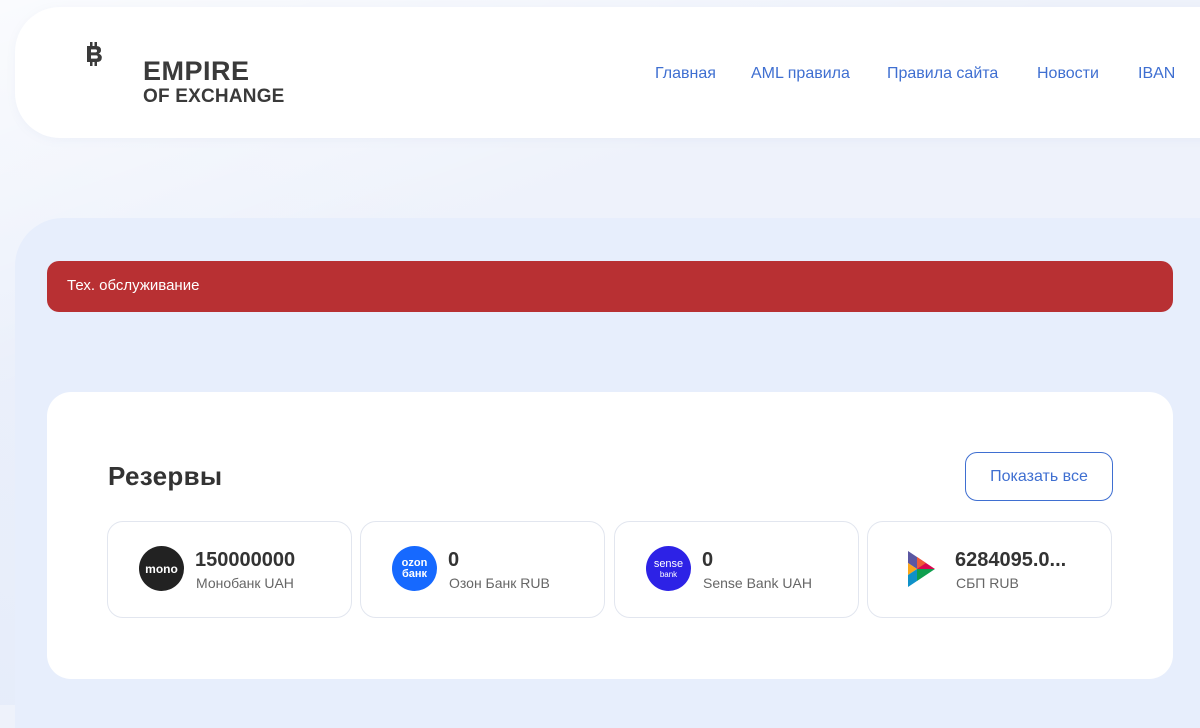 The height and width of the screenshot is (728, 1200). I want to click on sbp-logo-icon, so click(921, 568).